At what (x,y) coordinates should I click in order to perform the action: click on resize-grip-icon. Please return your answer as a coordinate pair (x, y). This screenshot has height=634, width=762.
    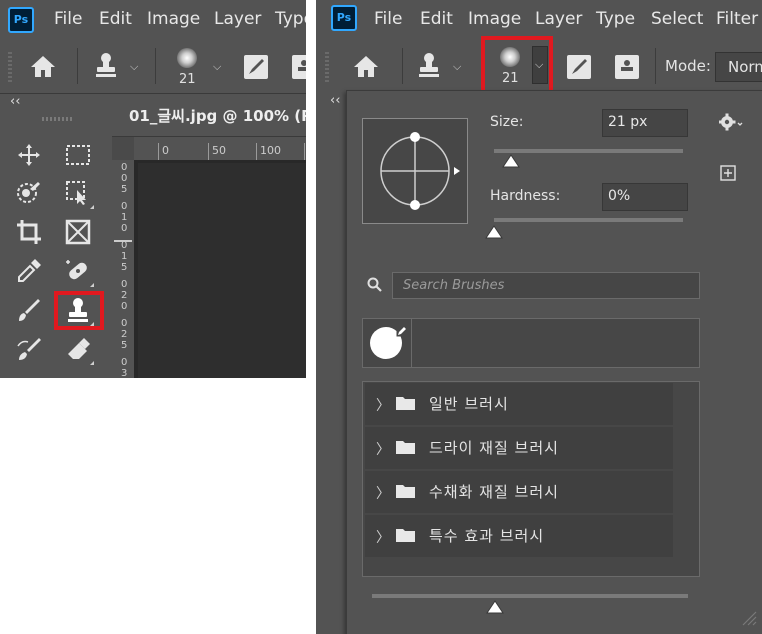
    Looking at the image, I should click on (749, 620).